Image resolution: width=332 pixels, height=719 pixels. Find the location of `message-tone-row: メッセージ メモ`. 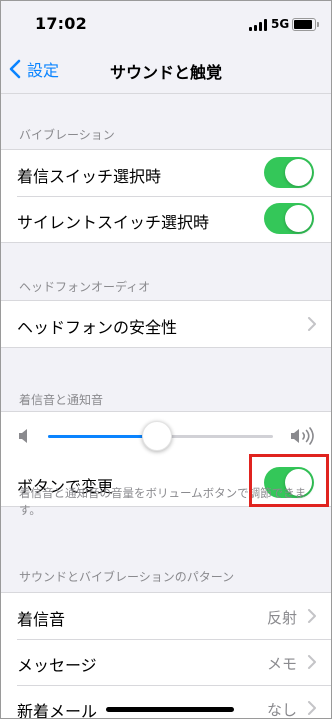

message-tone-row: メッセージ メモ is located at coordinates (166, 662).